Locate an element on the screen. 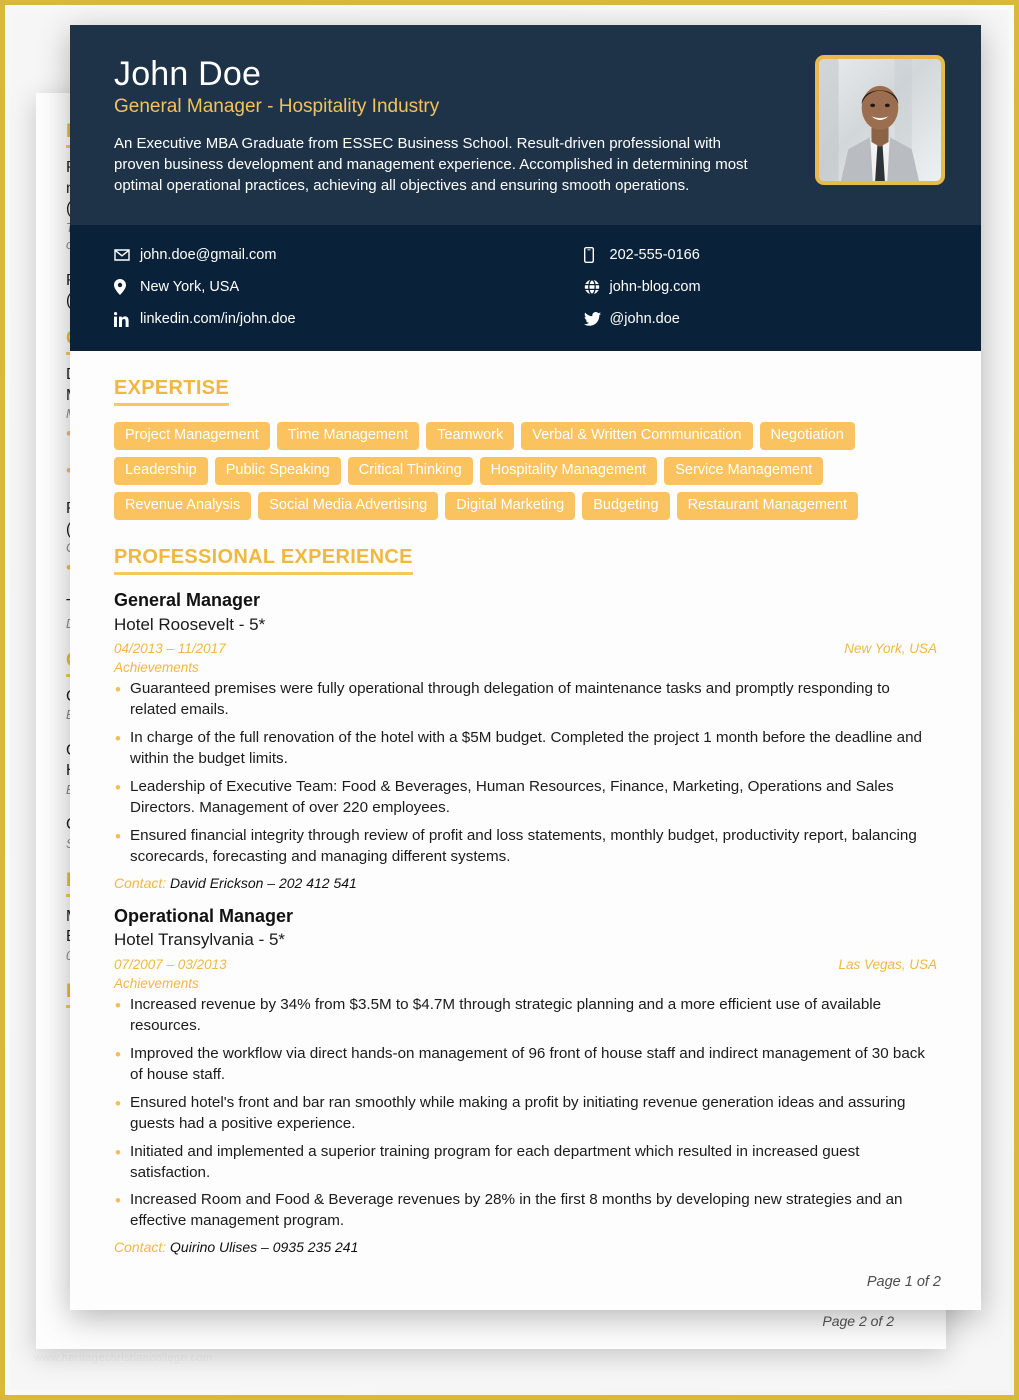 Image resolution: width=1019 pixels, height=1400 pixels. watermark-text: www.heritagechristiancollege.com is located at coordinates (123, 1358).